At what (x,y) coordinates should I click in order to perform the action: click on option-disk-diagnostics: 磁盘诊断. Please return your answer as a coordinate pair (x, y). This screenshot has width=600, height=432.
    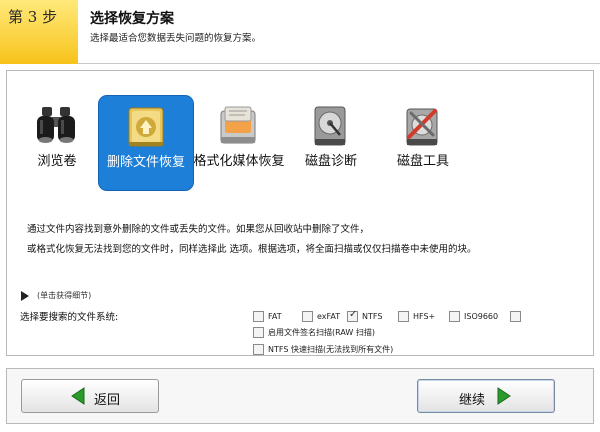
    Looking at the image, I should click on (331, 143).